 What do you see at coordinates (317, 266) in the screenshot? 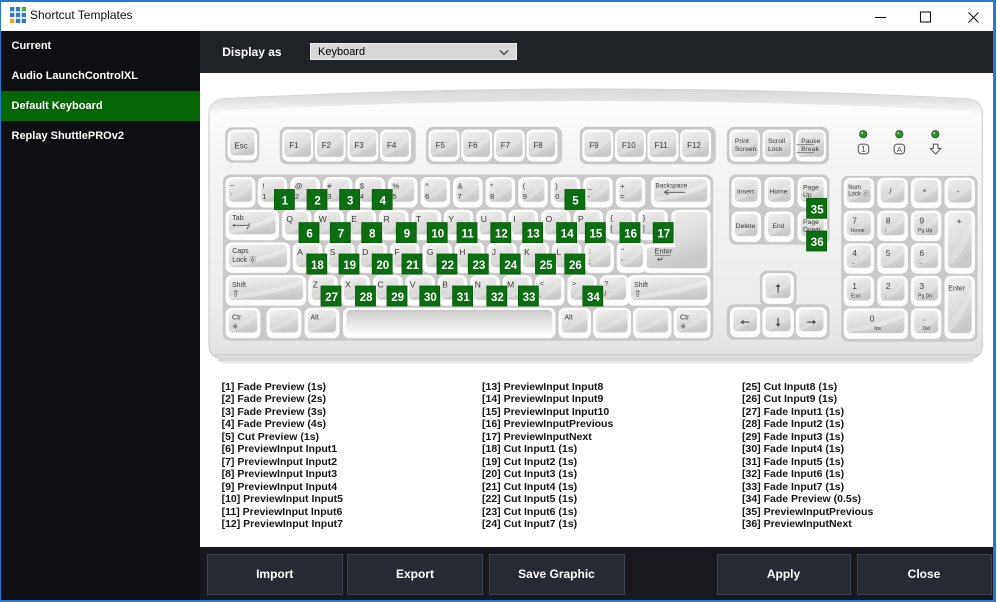
I see `svg-text: 18` at bounding box center [317, 266].